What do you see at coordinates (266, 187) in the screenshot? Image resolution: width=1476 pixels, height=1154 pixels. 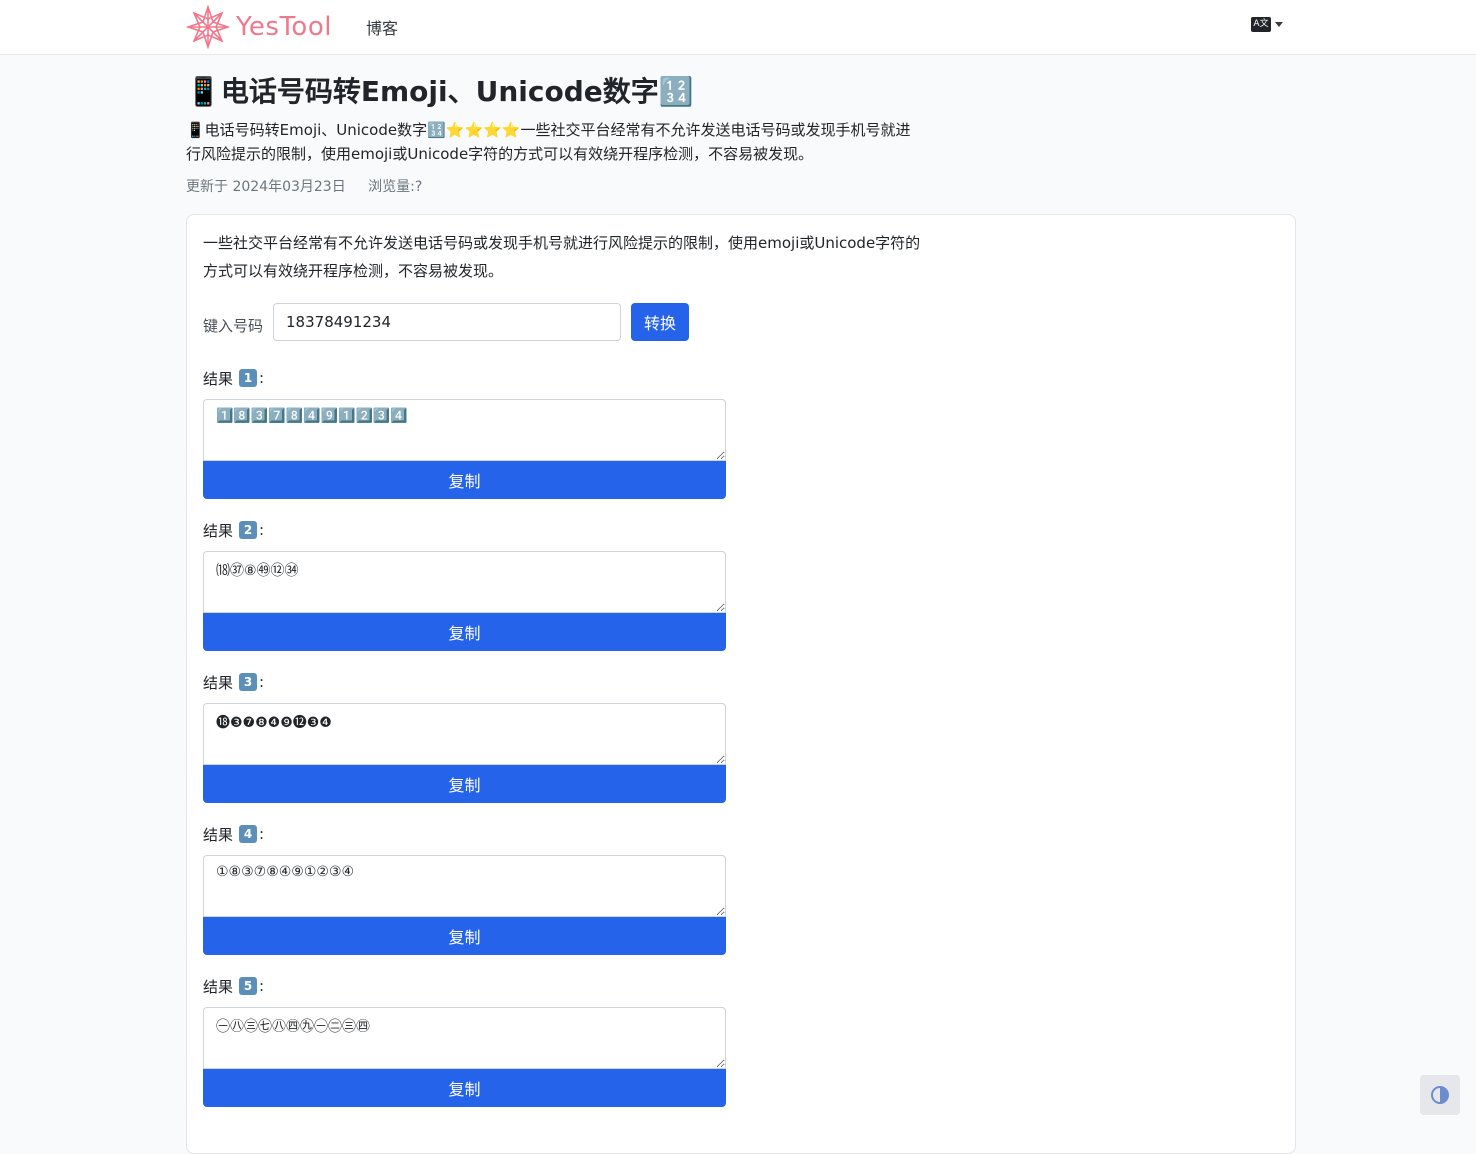 I see `updated-date: 更新于 2024年03月23日` at bounding box center [266, 187].